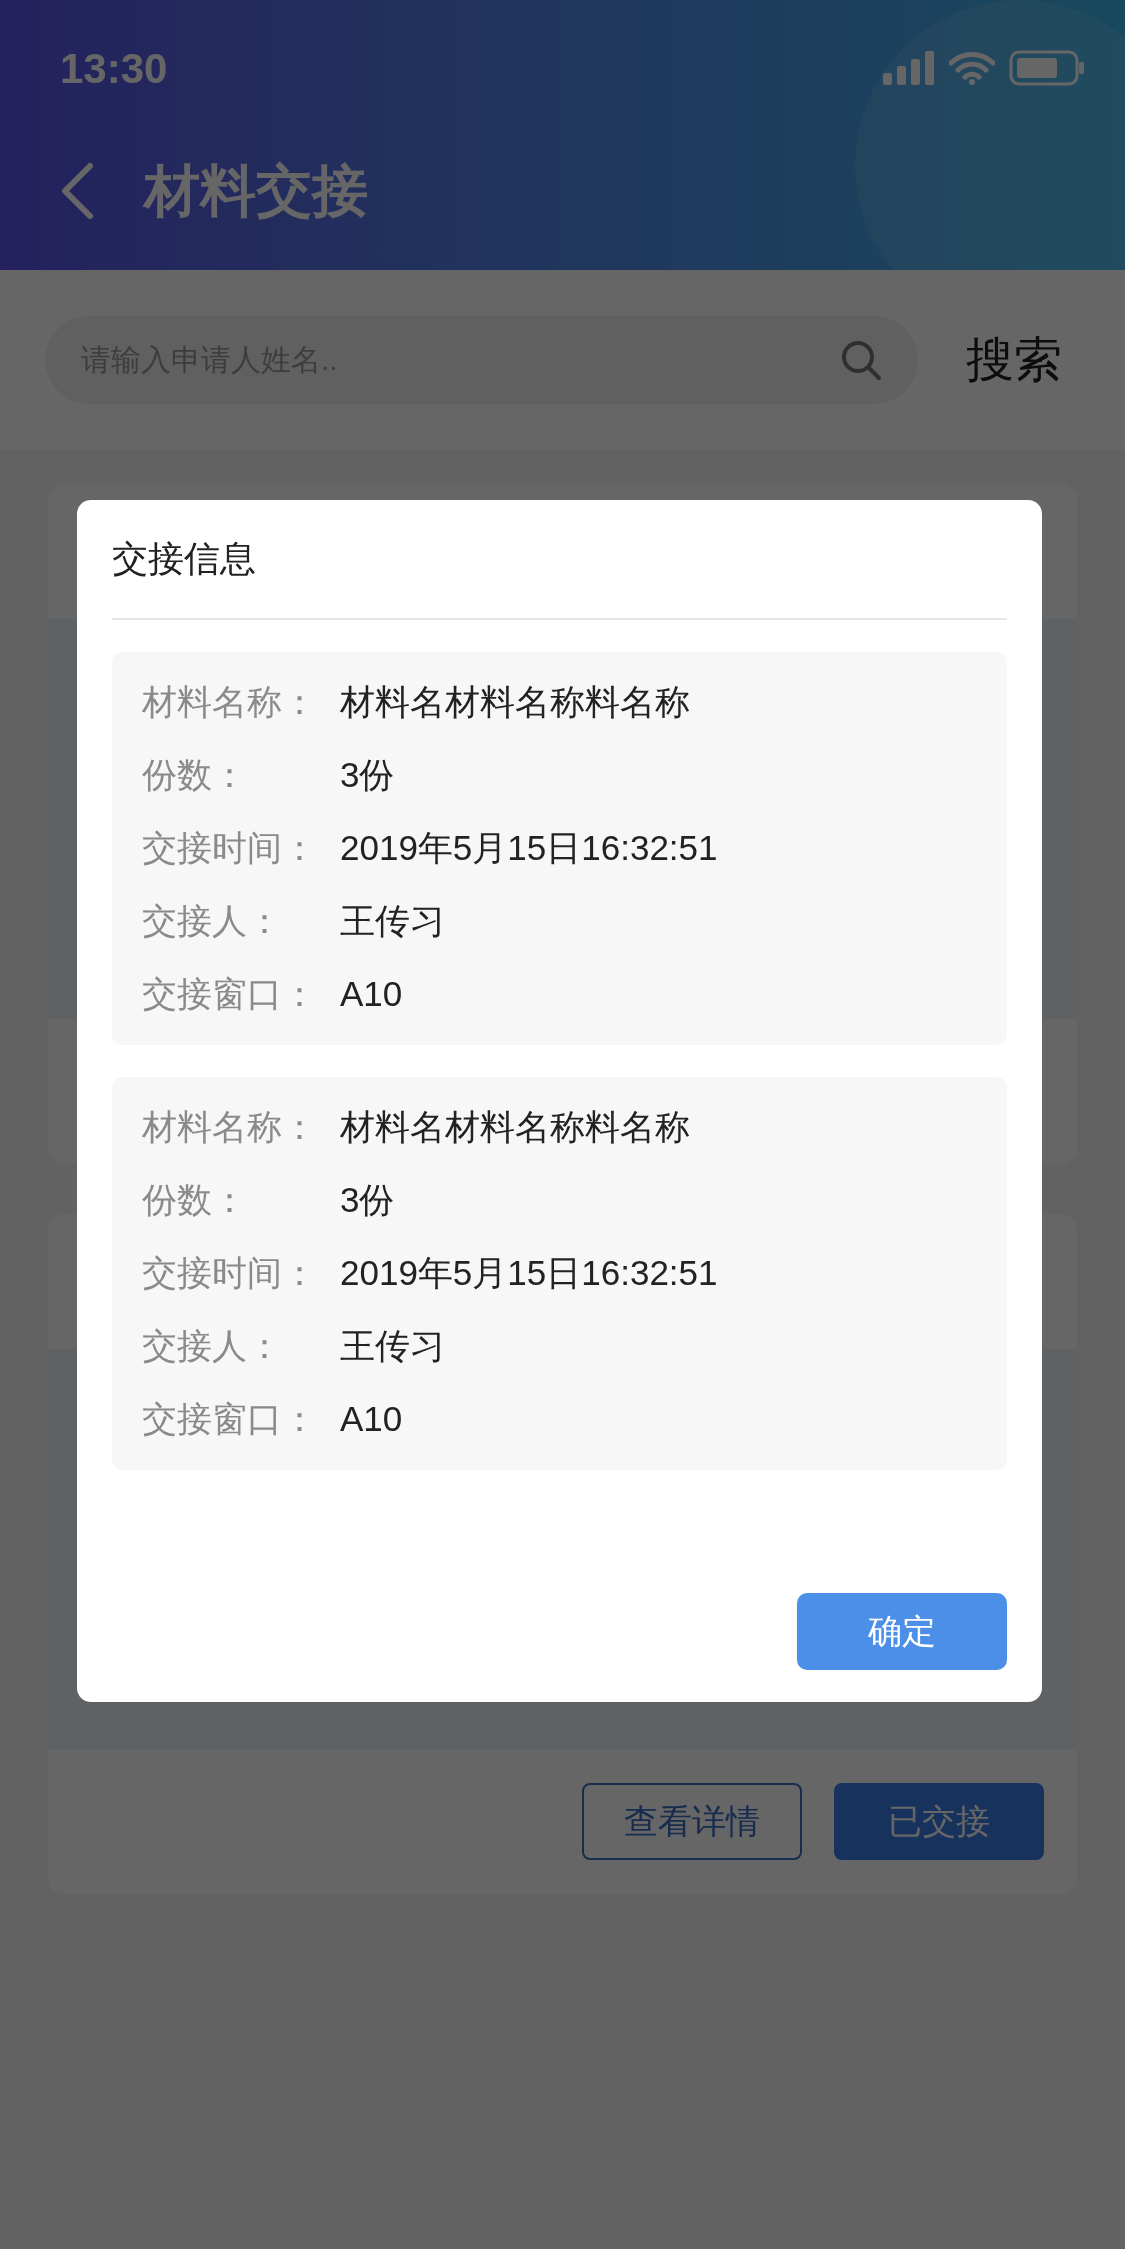  What do you see at coordinates (692, 1821) in the screenshot?
I see `details-button: 查看详情` at bounding box center [692, 1821].